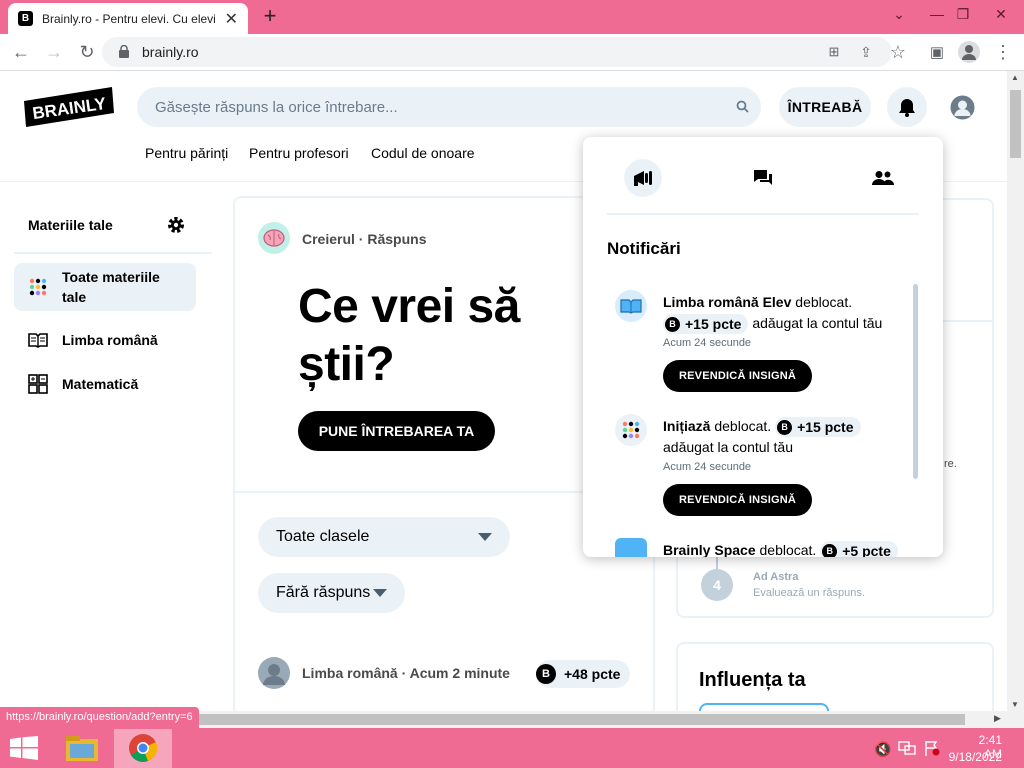 The width and height of the screenshot is (1024, 768). I want to click on influence-title: Influența ta, so click(752, 680).